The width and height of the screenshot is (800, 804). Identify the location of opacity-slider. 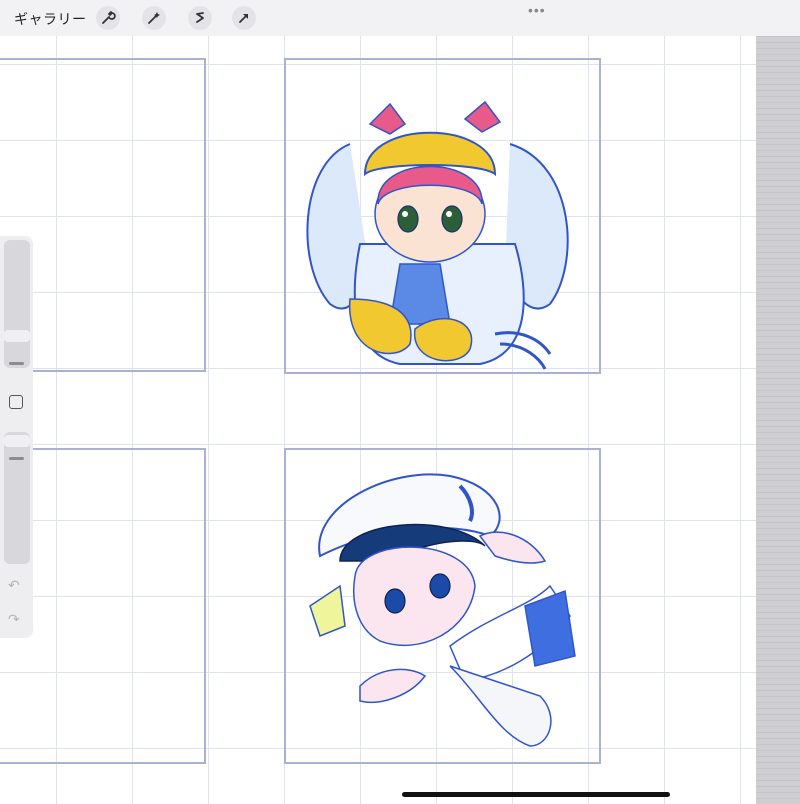
(17, 498).